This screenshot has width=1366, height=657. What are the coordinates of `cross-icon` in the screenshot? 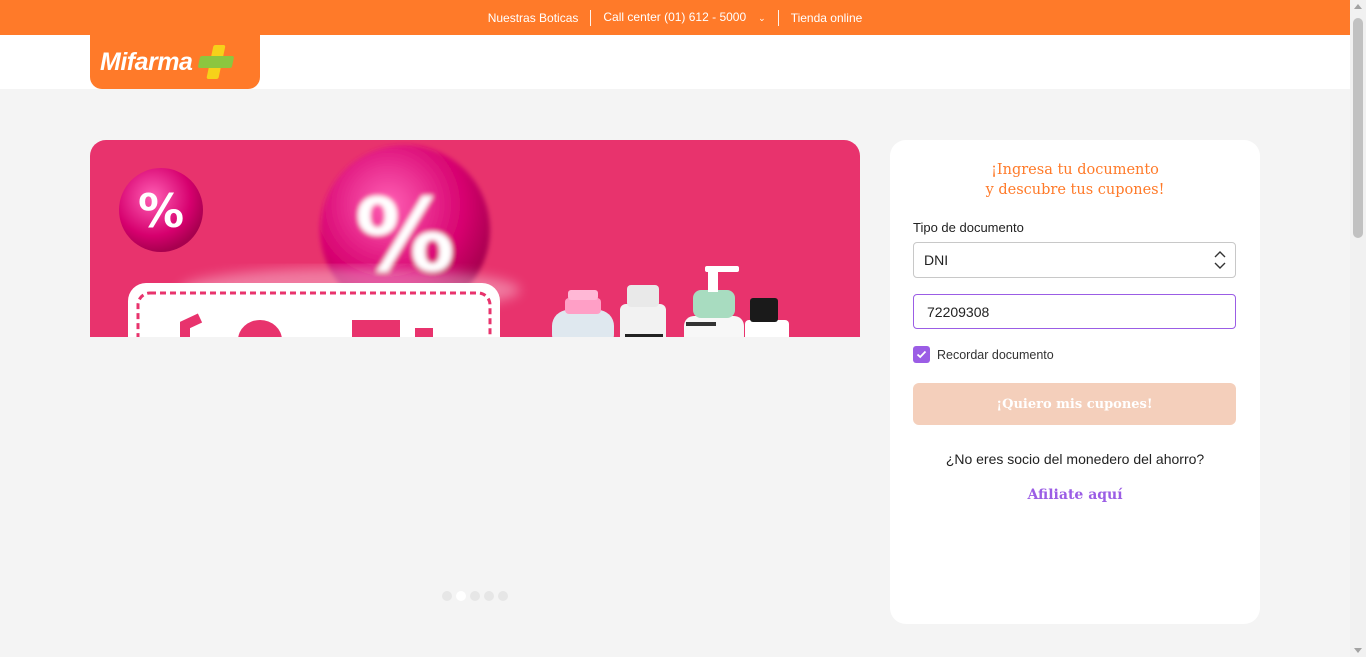 It's located at (216, 62).